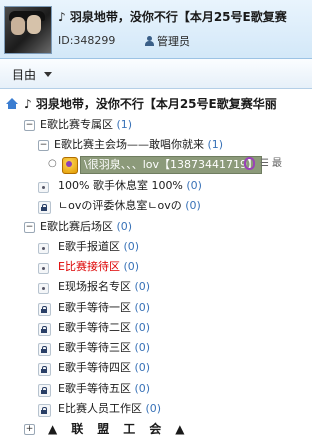  What do you see at coordinates (99, 266) in the screenshot?
I see `channel-label: E比赛接待区 (0)` at bounding box center [99, 266].